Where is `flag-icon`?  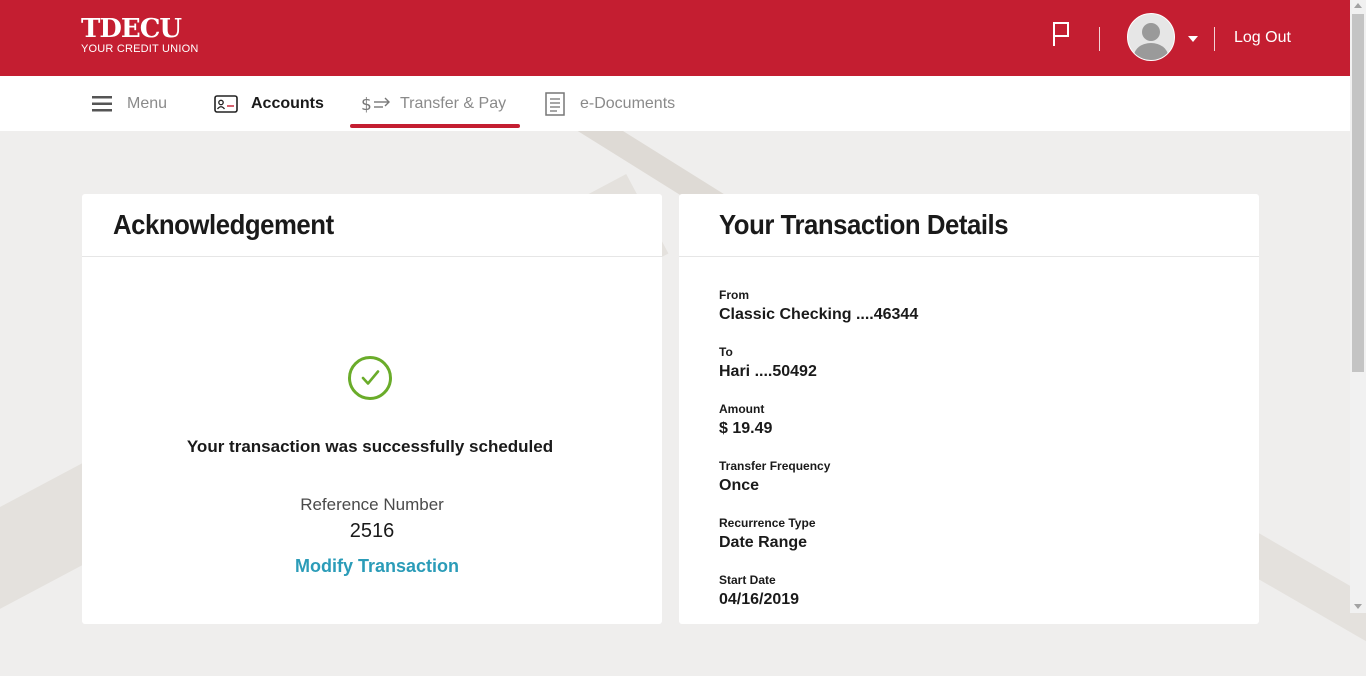 flag-icon is located at coordinates (1062, 34).